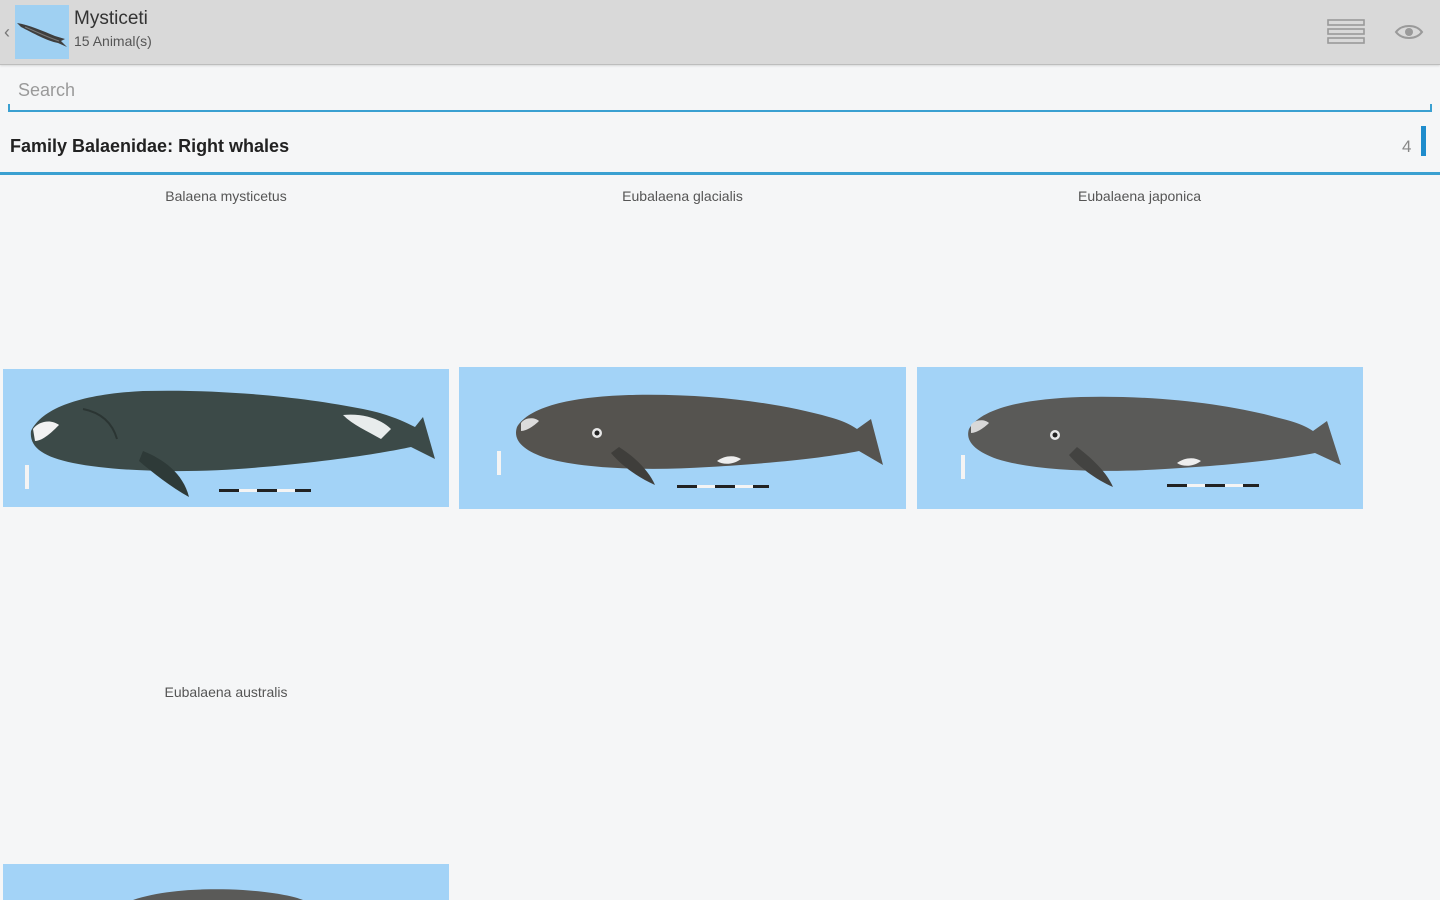  I want to click on action-bar: ‹ Mysticeti 15 Animal(s), so click(720, 32).